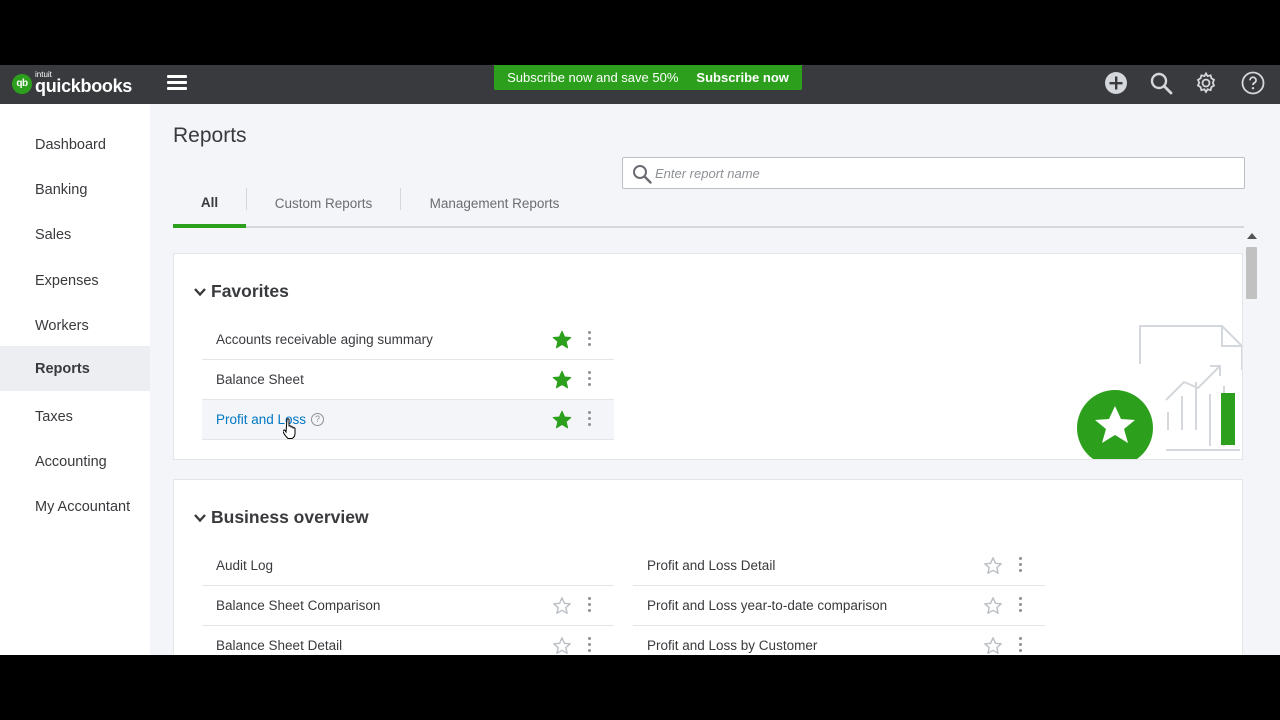 This screenshot has width=1280, height=720. What do you see at coordinates (209, 204) in the screenshot?
I see `tab-all: All` at bounding box center [209, 204].